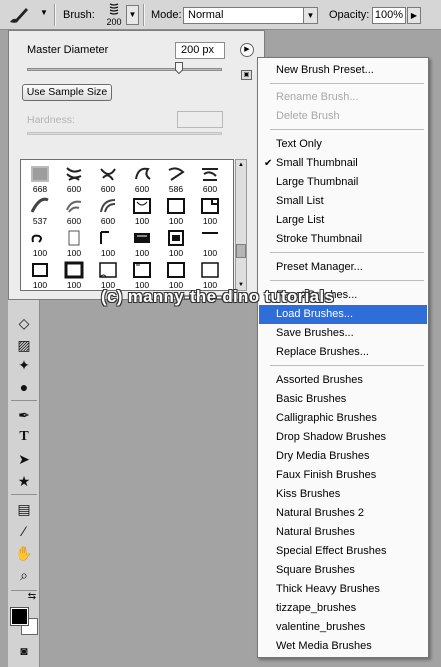 Image resolution: width=441 pixels, height=667 pixels. I want to click on foreground-color-swatch, so click(19, 616).